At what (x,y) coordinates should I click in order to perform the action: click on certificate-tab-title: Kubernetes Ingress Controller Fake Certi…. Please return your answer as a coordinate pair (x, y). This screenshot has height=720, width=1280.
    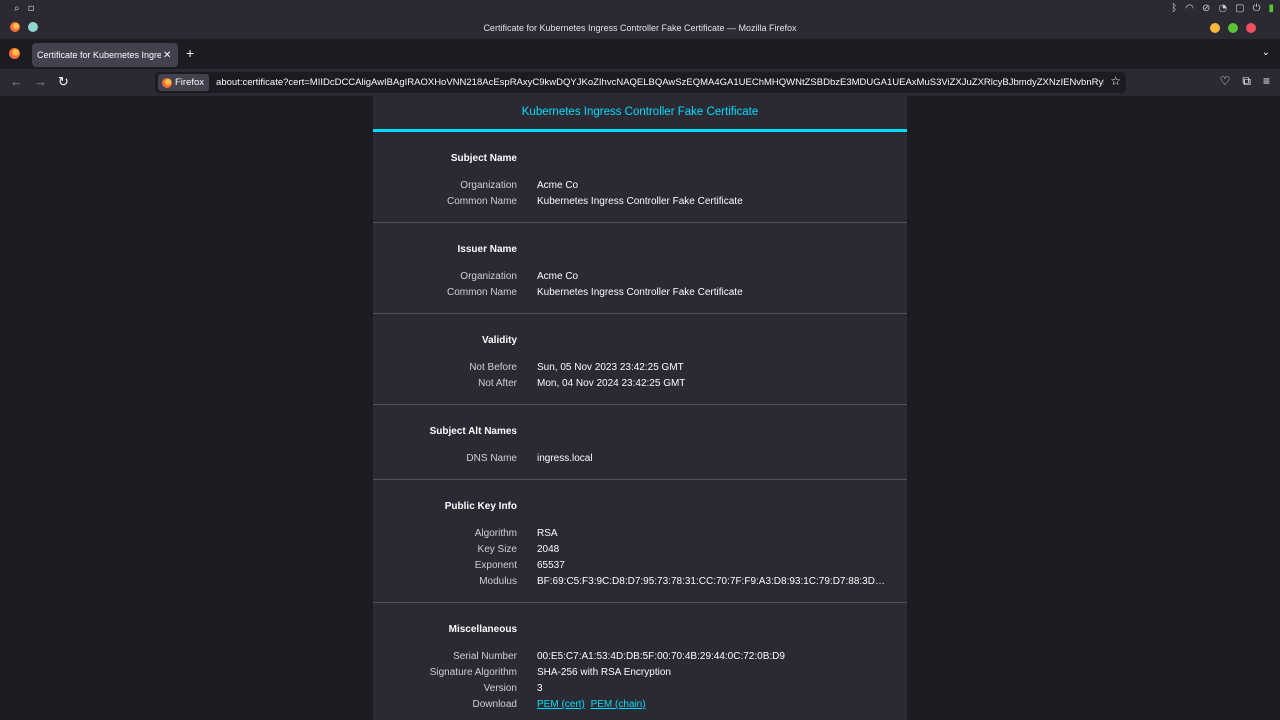
    Looking at the image, I should click on (640, 112).